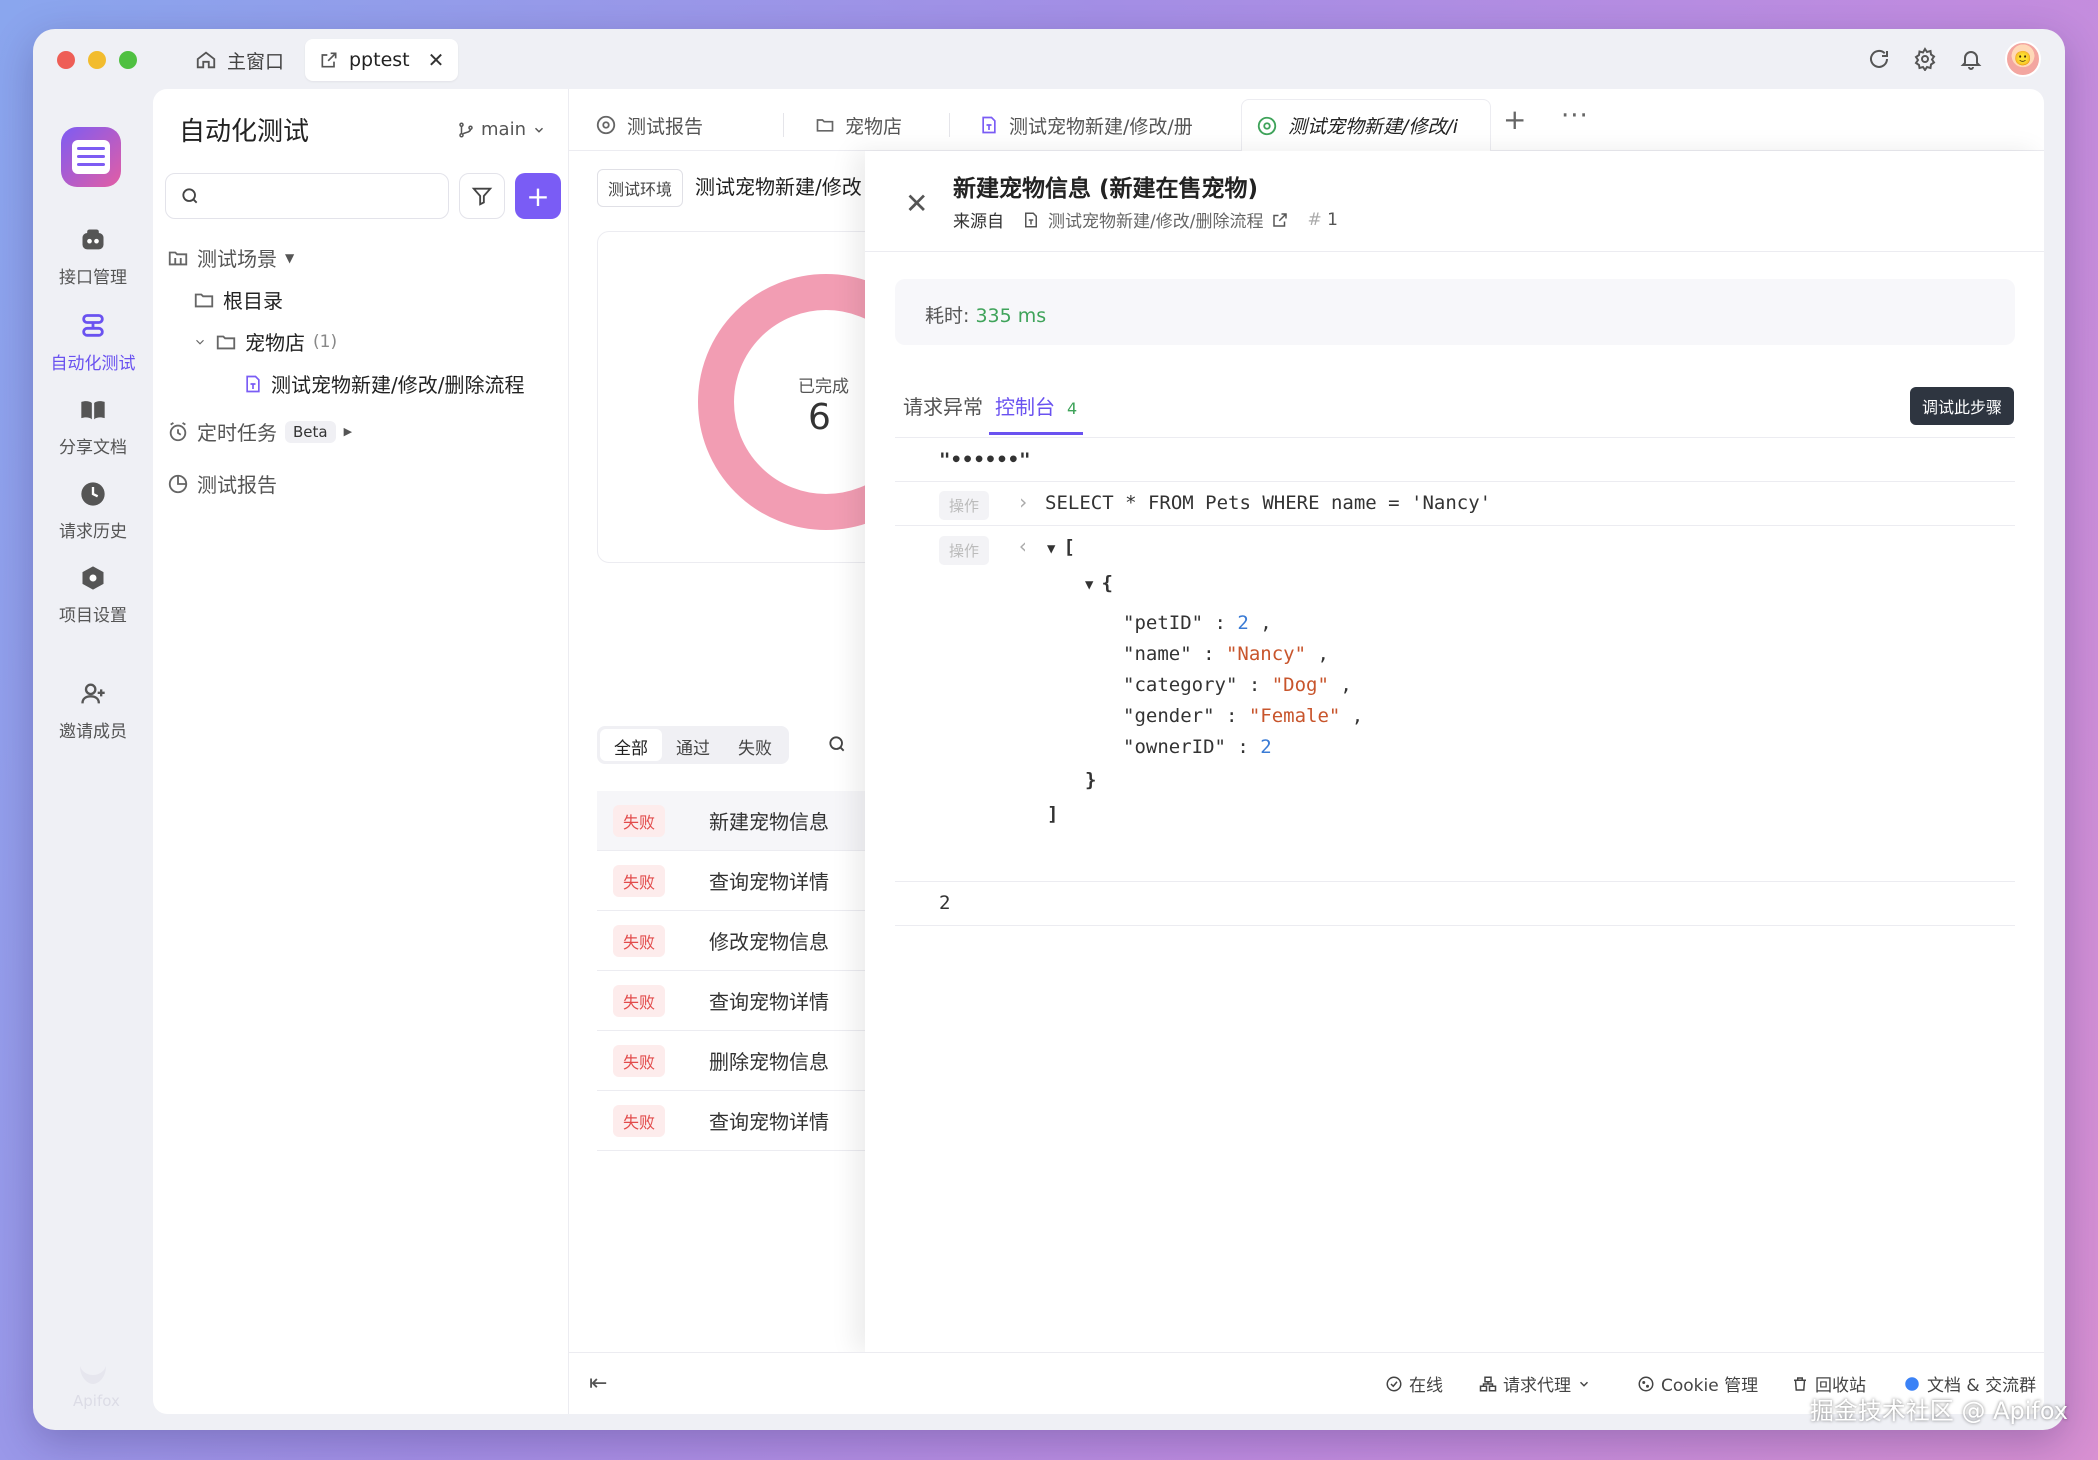  Describe the element at coordinates (93, 732) in the screenshot. I see `rail-item-label: 邀请成员` at that location.